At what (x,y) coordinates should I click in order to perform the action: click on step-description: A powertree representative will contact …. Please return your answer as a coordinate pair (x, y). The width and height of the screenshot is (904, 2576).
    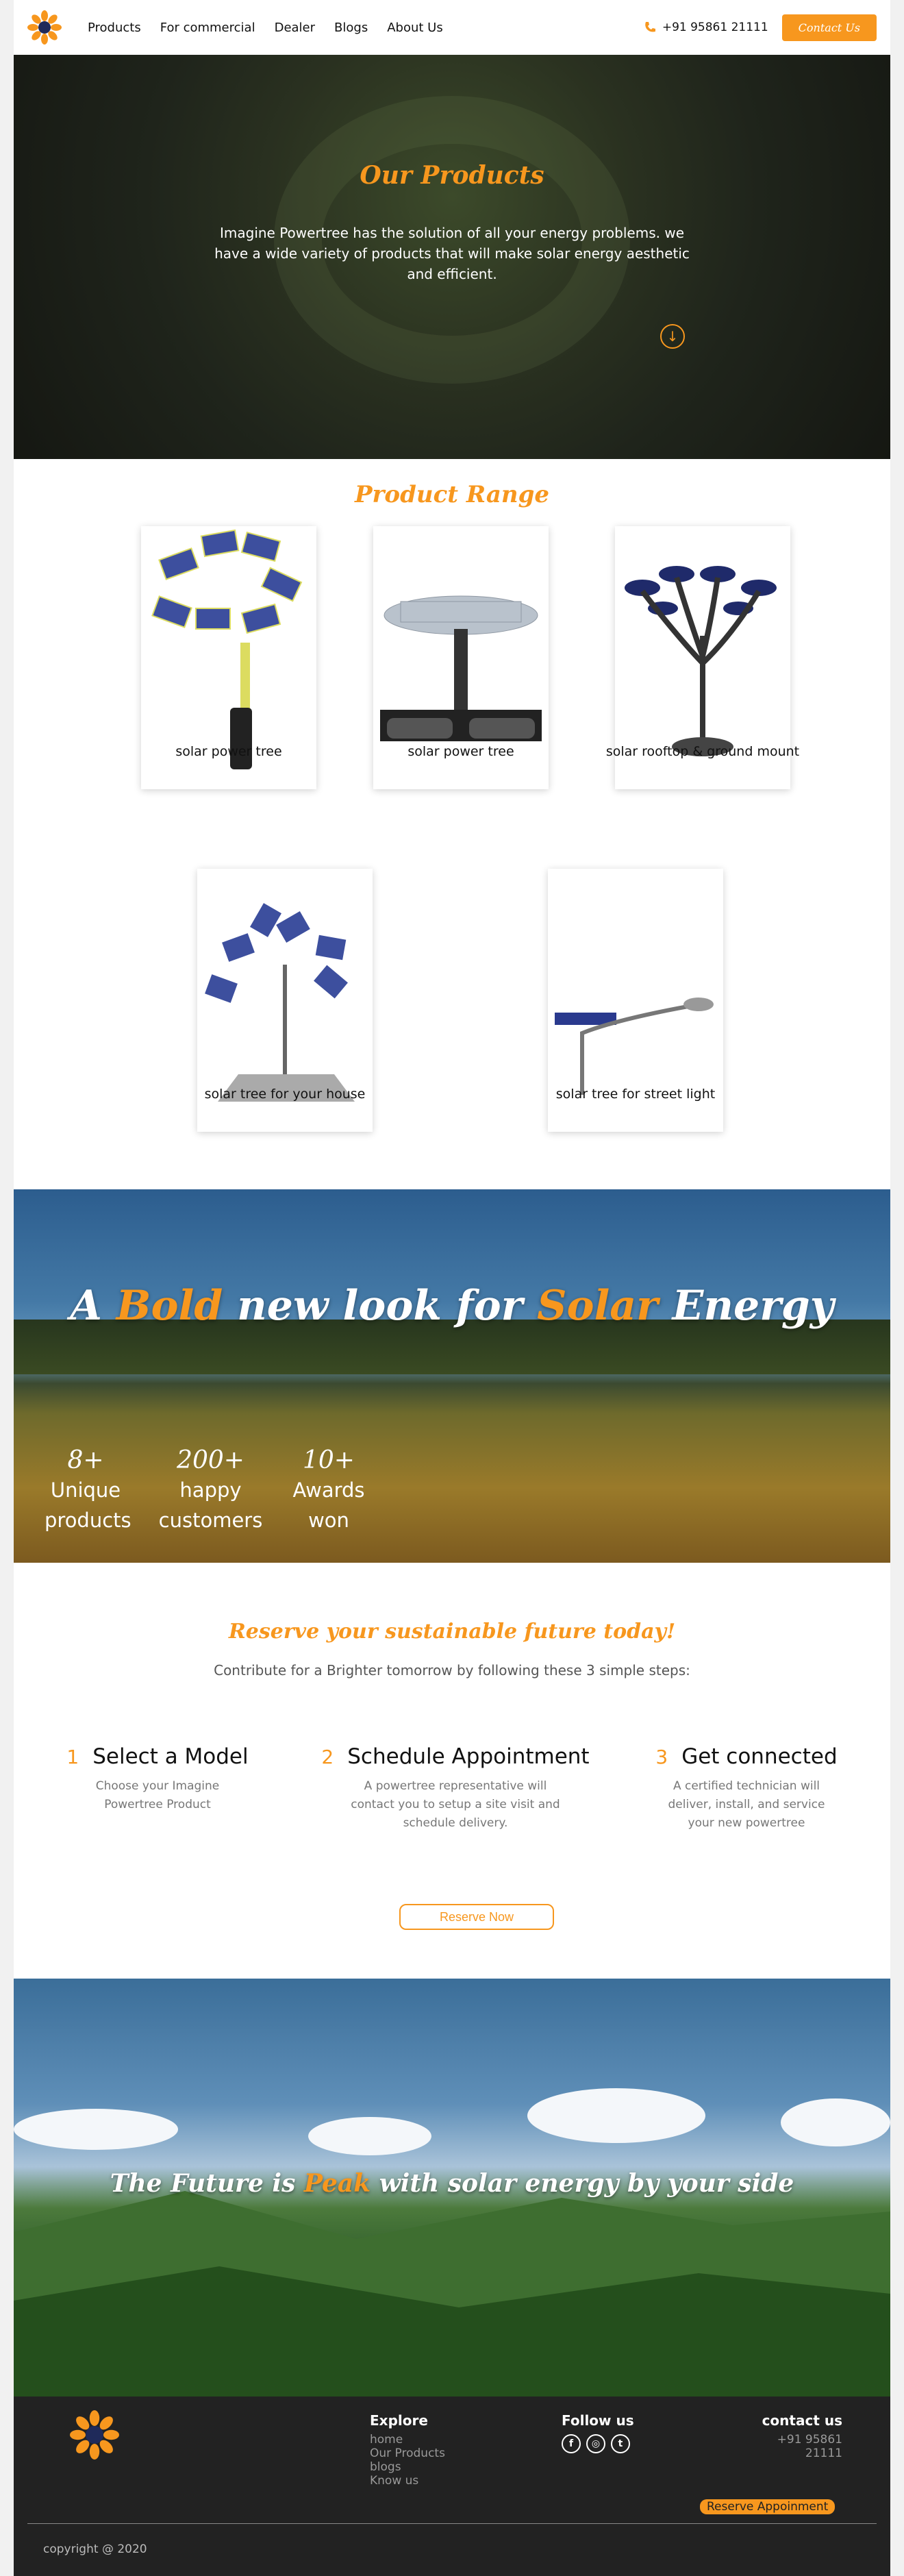
    Looking at the image, I should click on (455, 1804).